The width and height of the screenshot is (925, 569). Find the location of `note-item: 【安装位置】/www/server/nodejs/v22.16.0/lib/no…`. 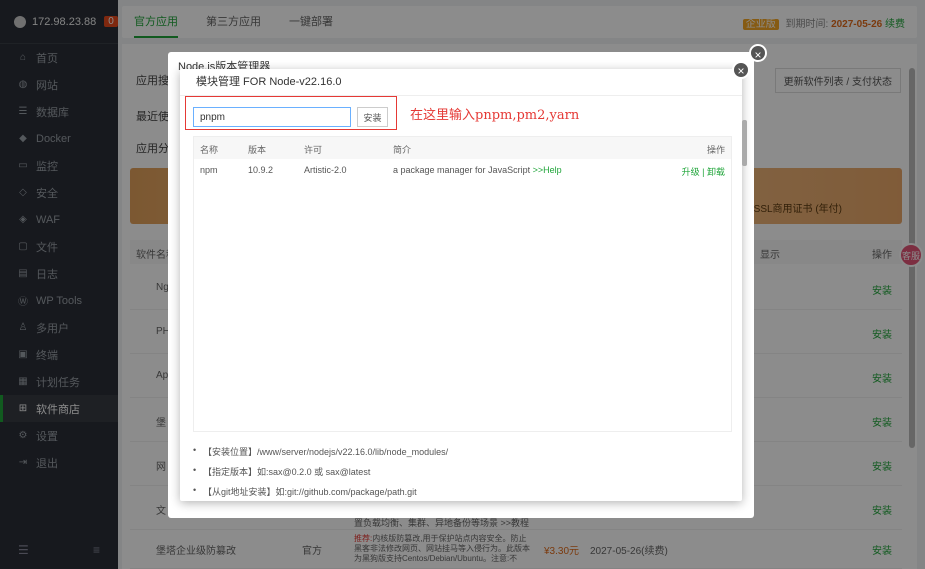

note-item: 【安装位置】/www/server/nodejs/v22.16.0/lib/no… is located at coordinates (320, 451).